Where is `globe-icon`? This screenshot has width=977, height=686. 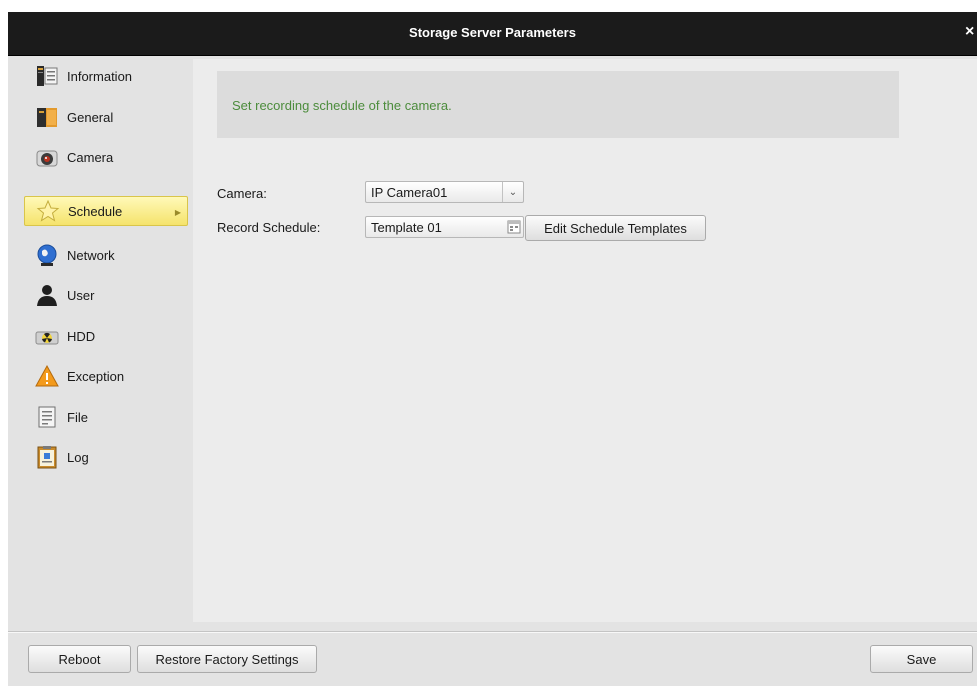
globe-icon is located at coordinates (47, 255).